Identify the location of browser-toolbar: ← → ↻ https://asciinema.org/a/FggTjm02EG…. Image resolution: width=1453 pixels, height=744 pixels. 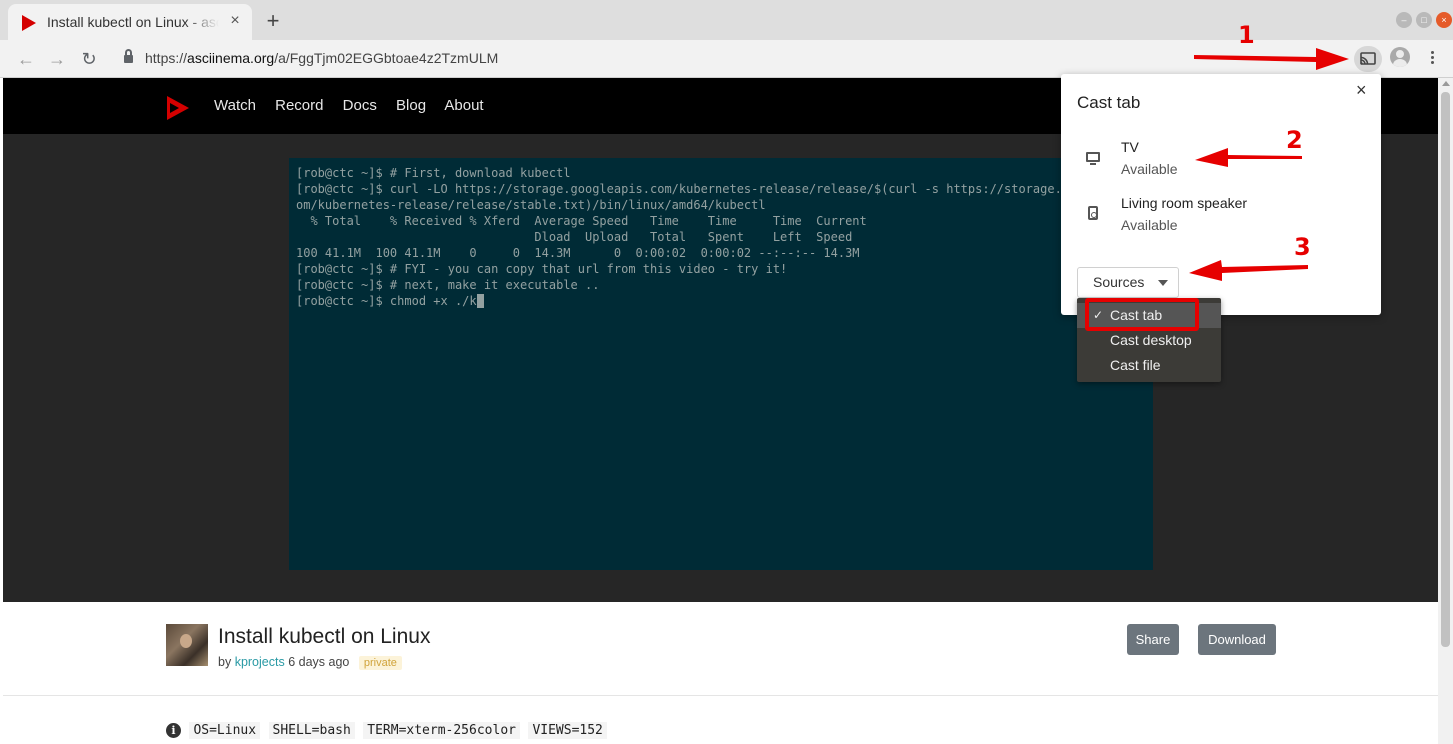
(726, 59).